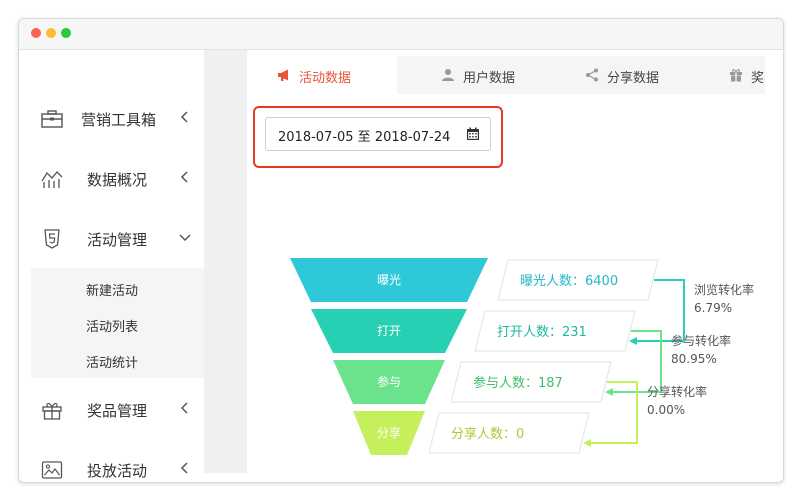 Image resolution: width=800 pixels, height=499 pixels. Describe the element at coordinates (713, 308) in the screenshot. I see `conversion-rate-value: 6.79%` at that location.